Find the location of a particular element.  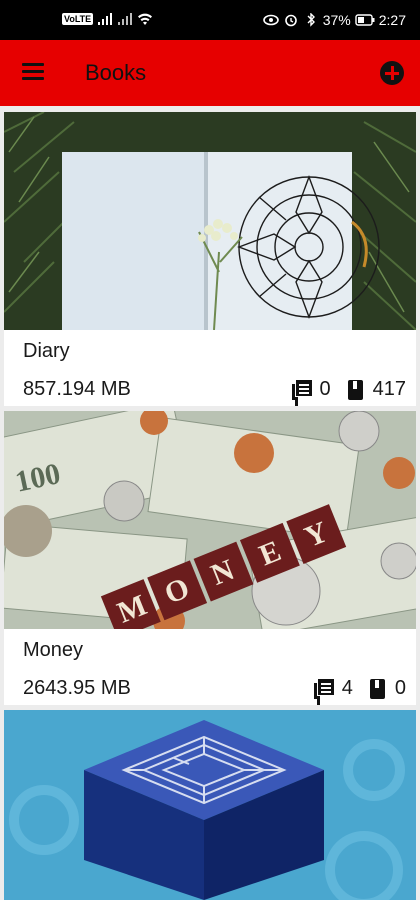

app-bar: Books is located at coordinates (210, 73).